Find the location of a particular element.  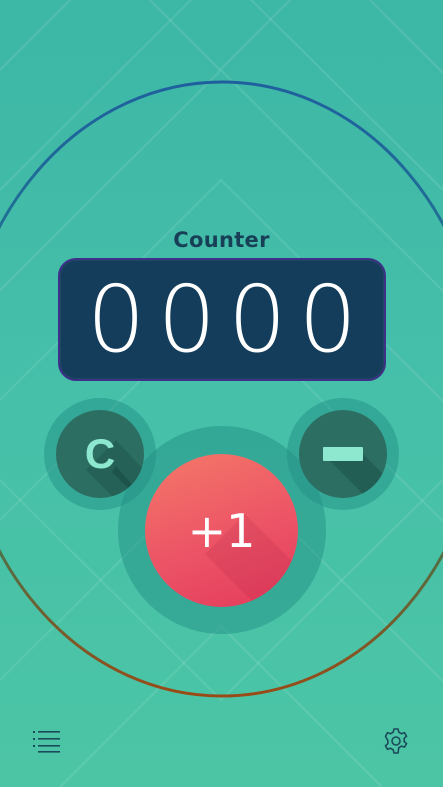

decrement-button is located at coordinates (343, 454).